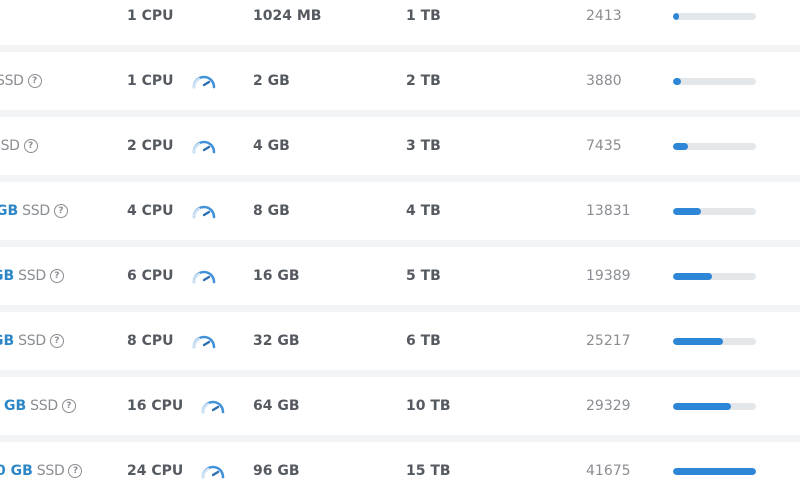  What do you see at coordinates (400, 146) in the screenshot?
I see `plan-row: SSD? 2 CPU 4 GB 3 TB 7435` at bounding box center [400, 146].